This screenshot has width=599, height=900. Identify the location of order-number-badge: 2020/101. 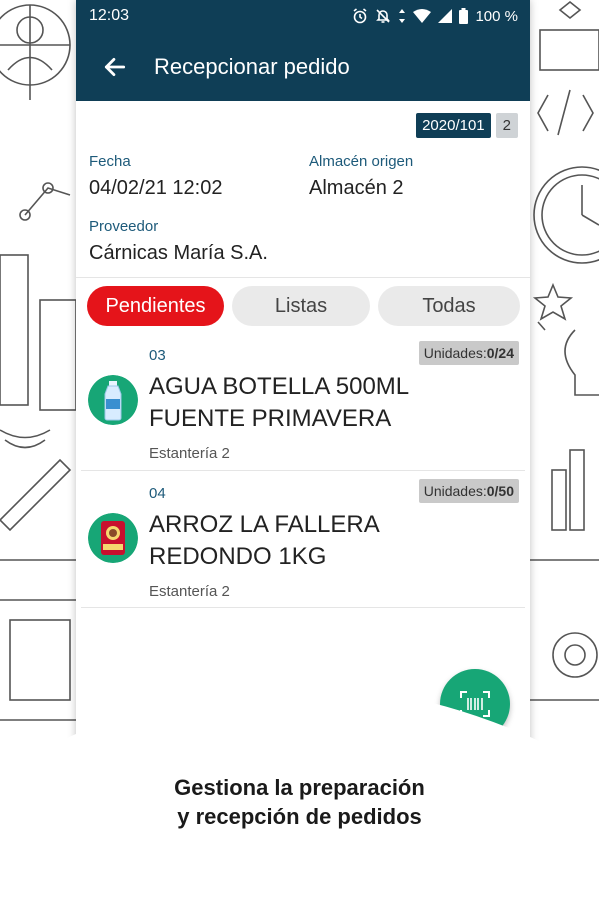
(453, 125).